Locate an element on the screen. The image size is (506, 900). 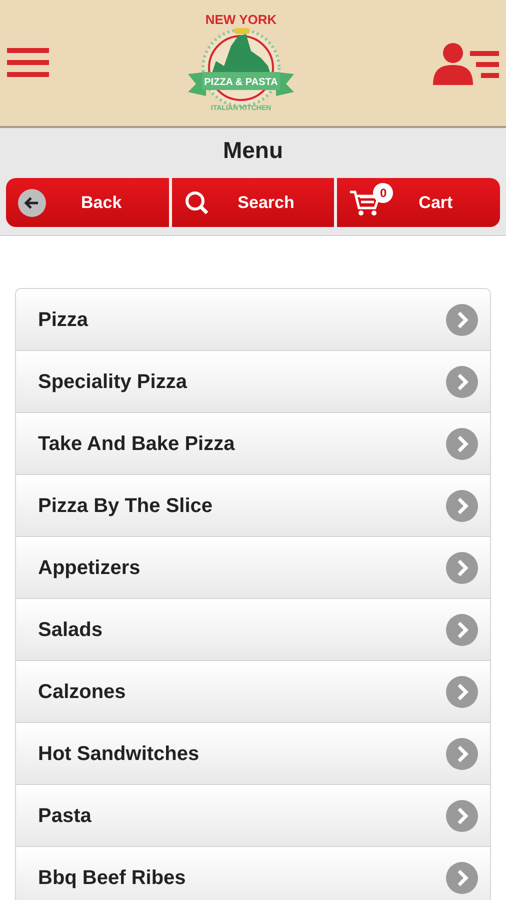
category-label: Pizza is located at coordinates (63, 320).